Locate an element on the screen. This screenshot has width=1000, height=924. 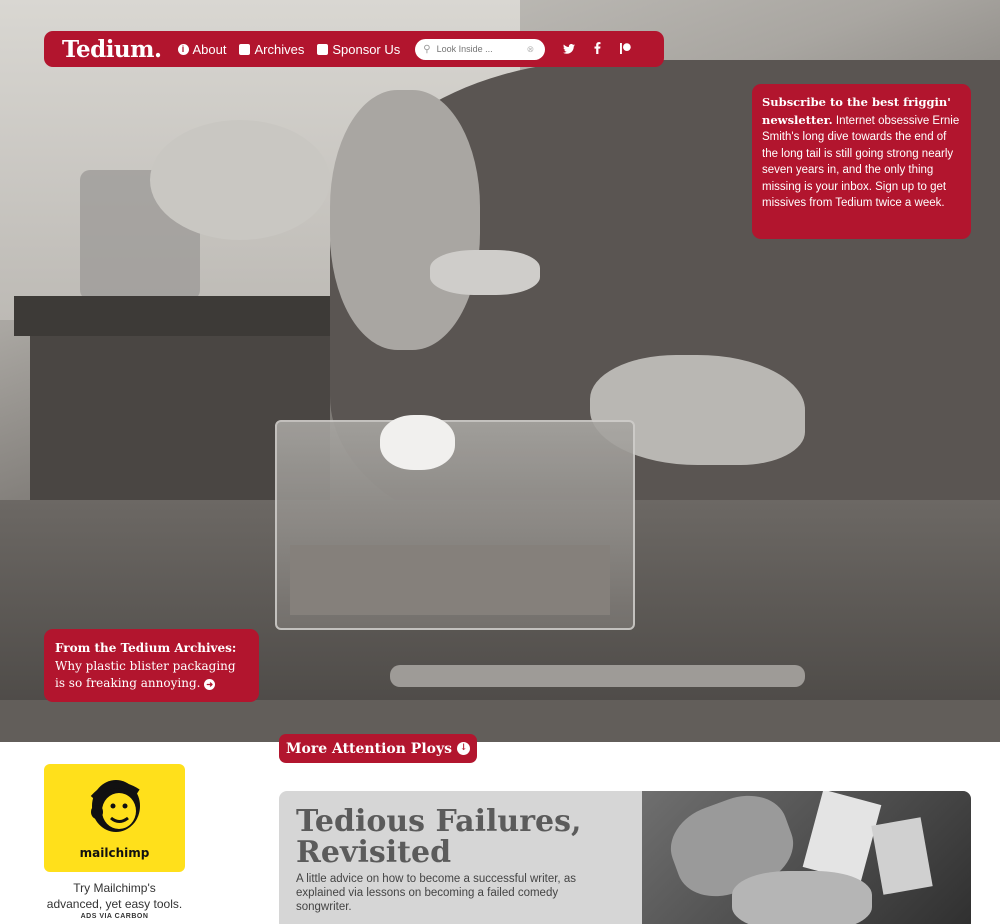
archives-heading: From the Tedium Archives: is located at coordinates (146, 648).